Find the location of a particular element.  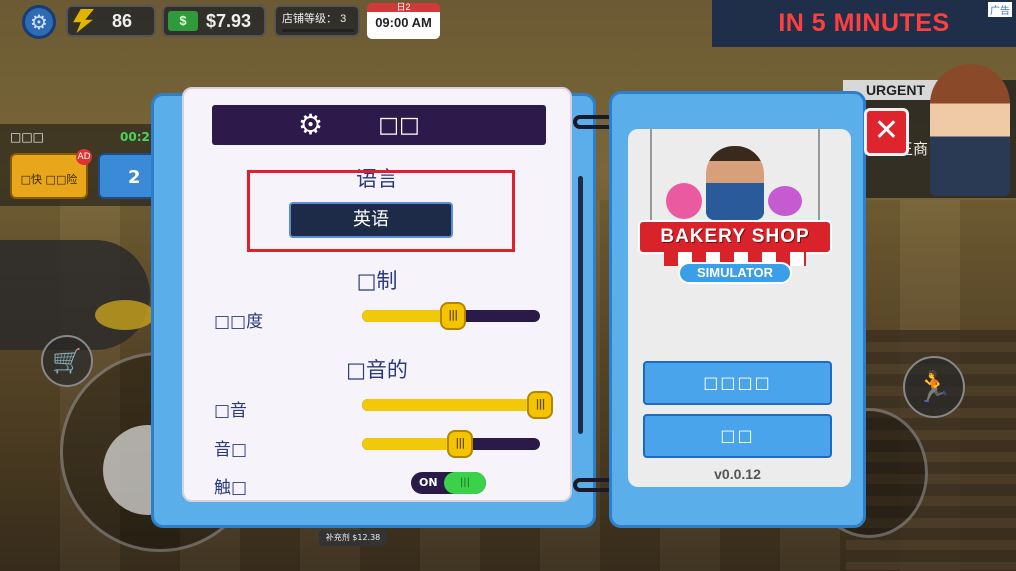

baker-mascot is located at coordinates (735, 183).